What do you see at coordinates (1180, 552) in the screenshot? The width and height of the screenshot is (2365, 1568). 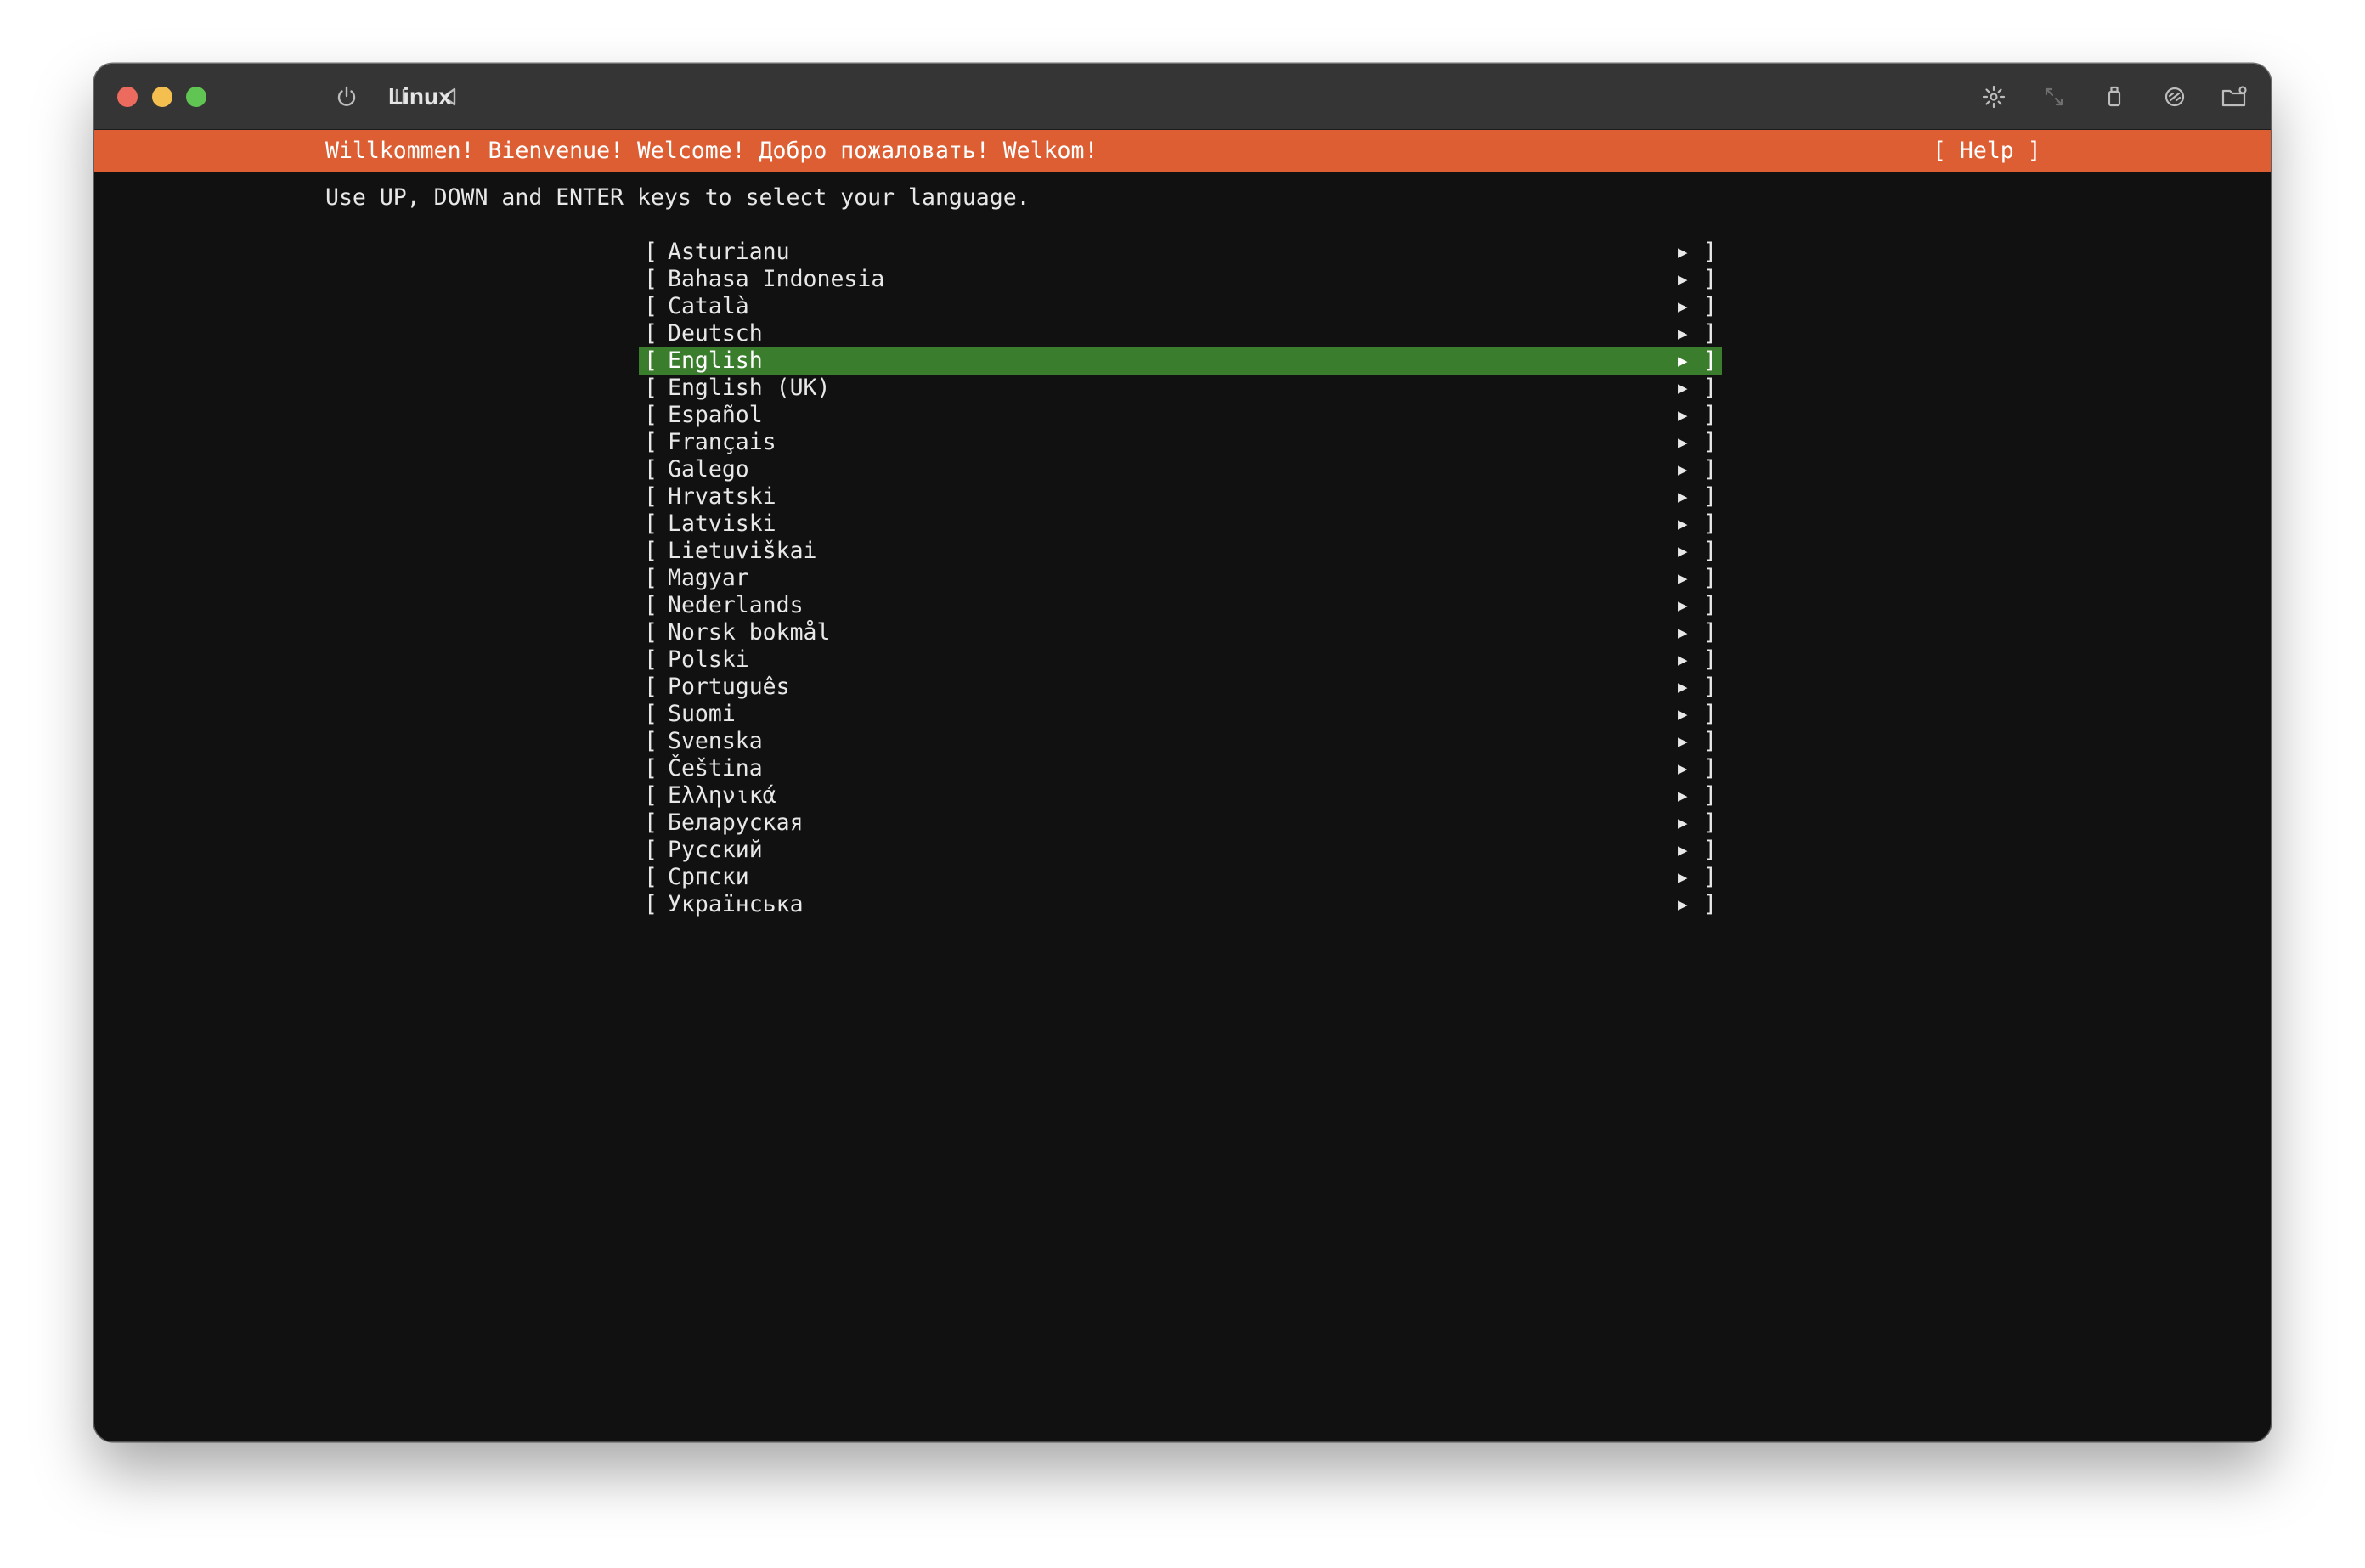 I see `language-option: [Lietuviškai ▶]` at bounding box center [1180, 552].